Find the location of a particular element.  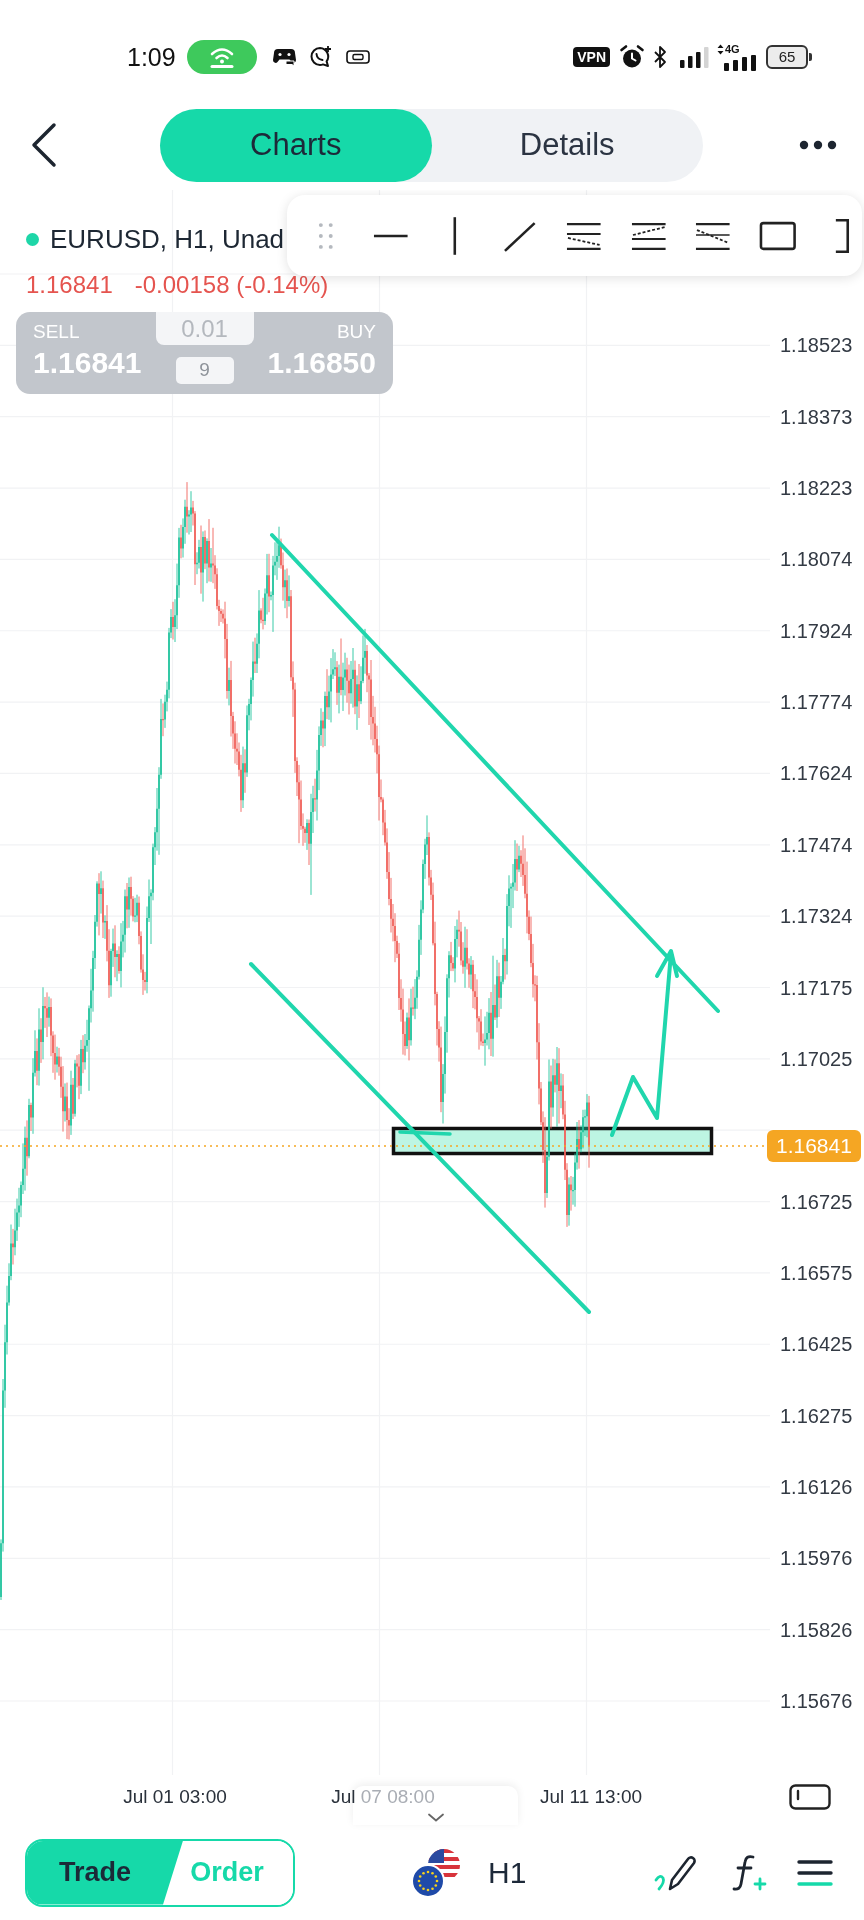

price-axis-label: 1.17774 is located at coordinates (816, 702).